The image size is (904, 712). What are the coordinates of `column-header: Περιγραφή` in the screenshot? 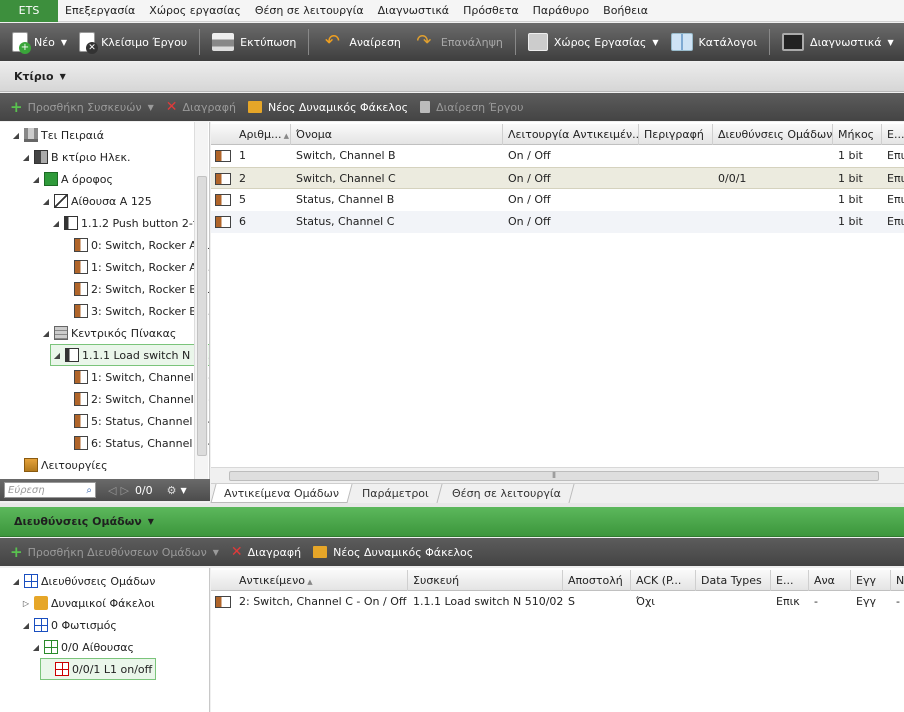 It's located at (676, 134).